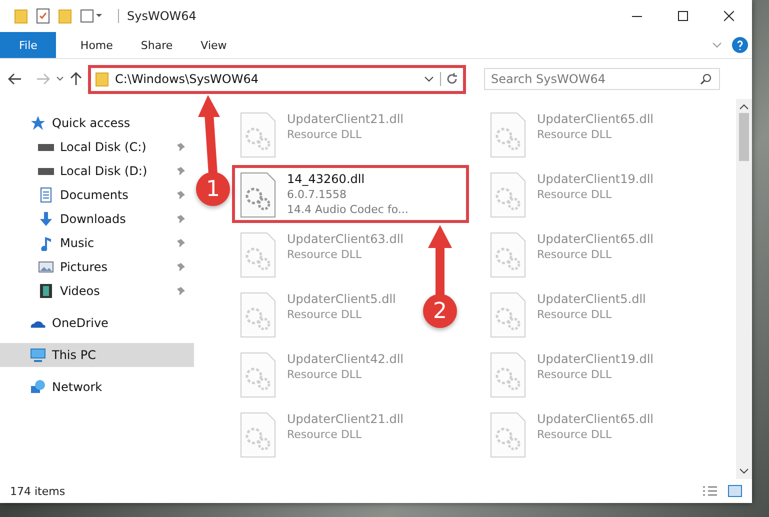  I want to click on sidebar-item: Quick access, so click(97, 123).